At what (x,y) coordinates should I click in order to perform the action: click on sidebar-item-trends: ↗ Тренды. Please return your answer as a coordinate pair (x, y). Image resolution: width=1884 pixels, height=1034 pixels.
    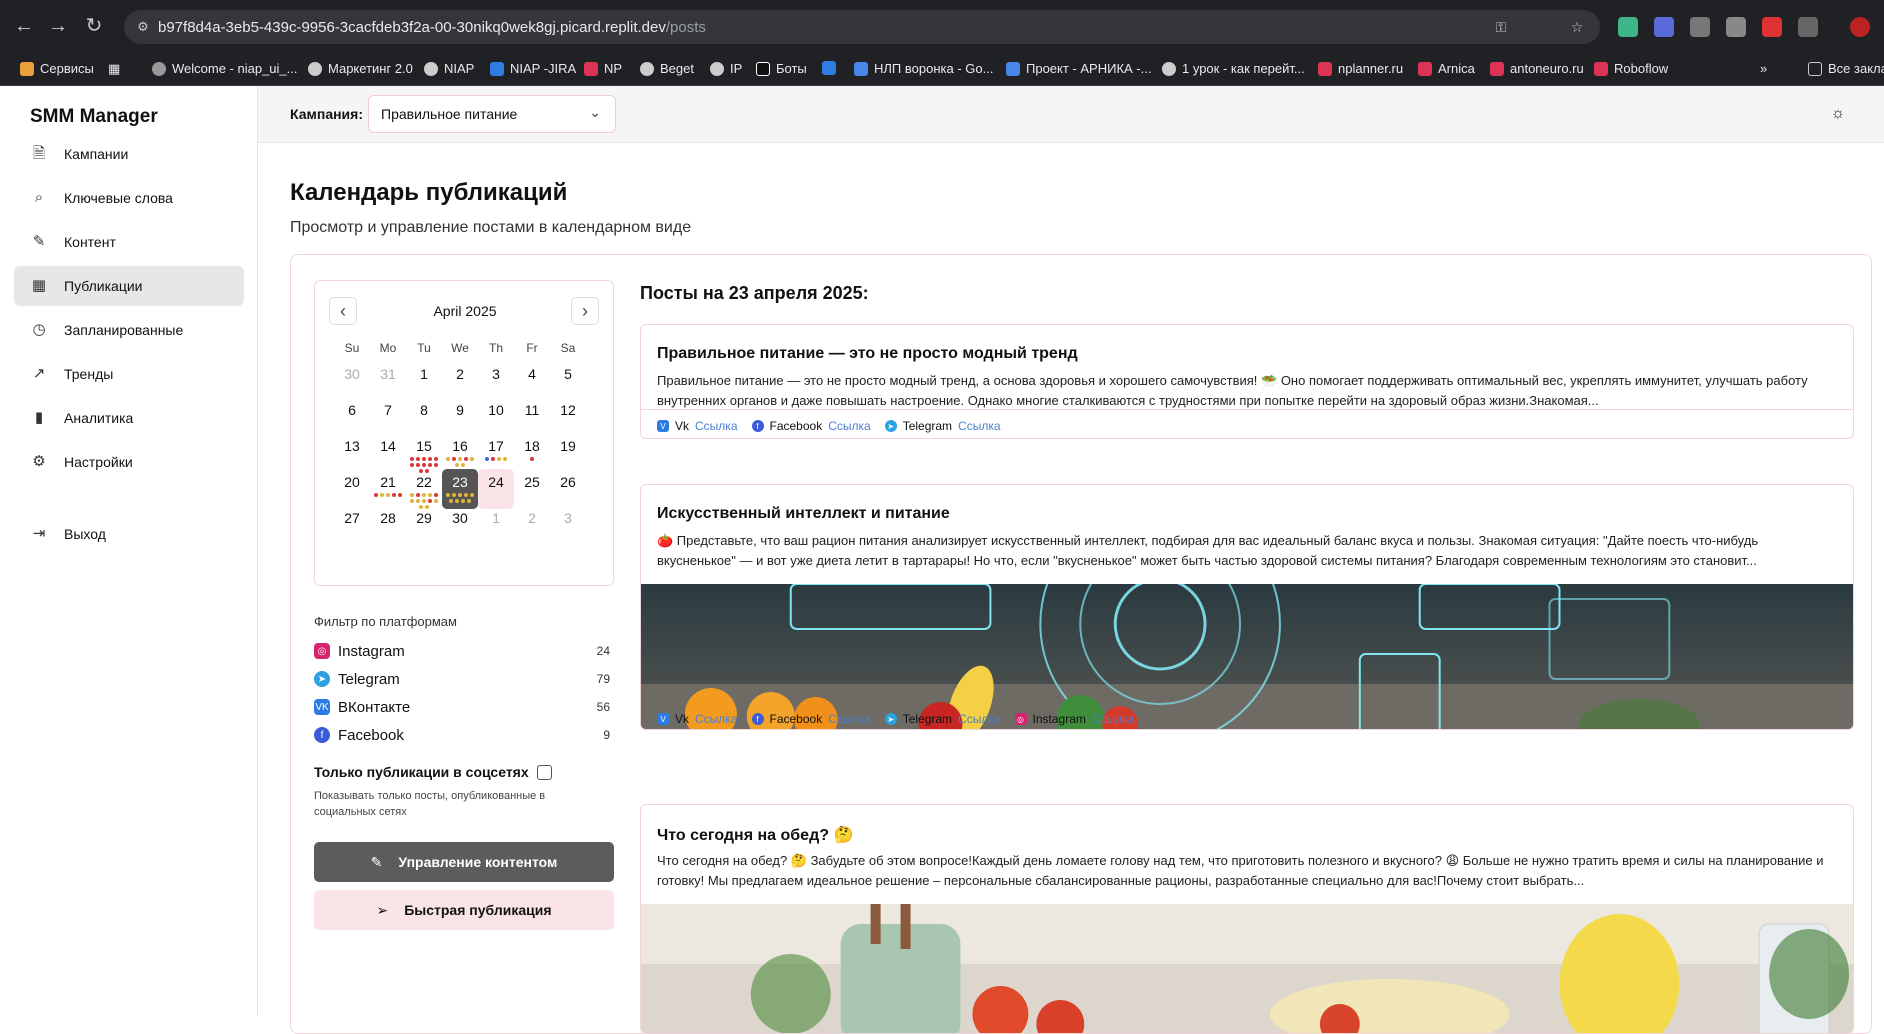
    Looking at the image, I should click on (129, 374).